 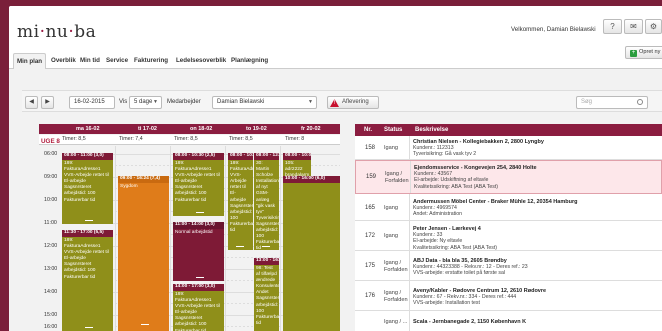 I want to click on row-nr: 158, so click(x=370, y=148).